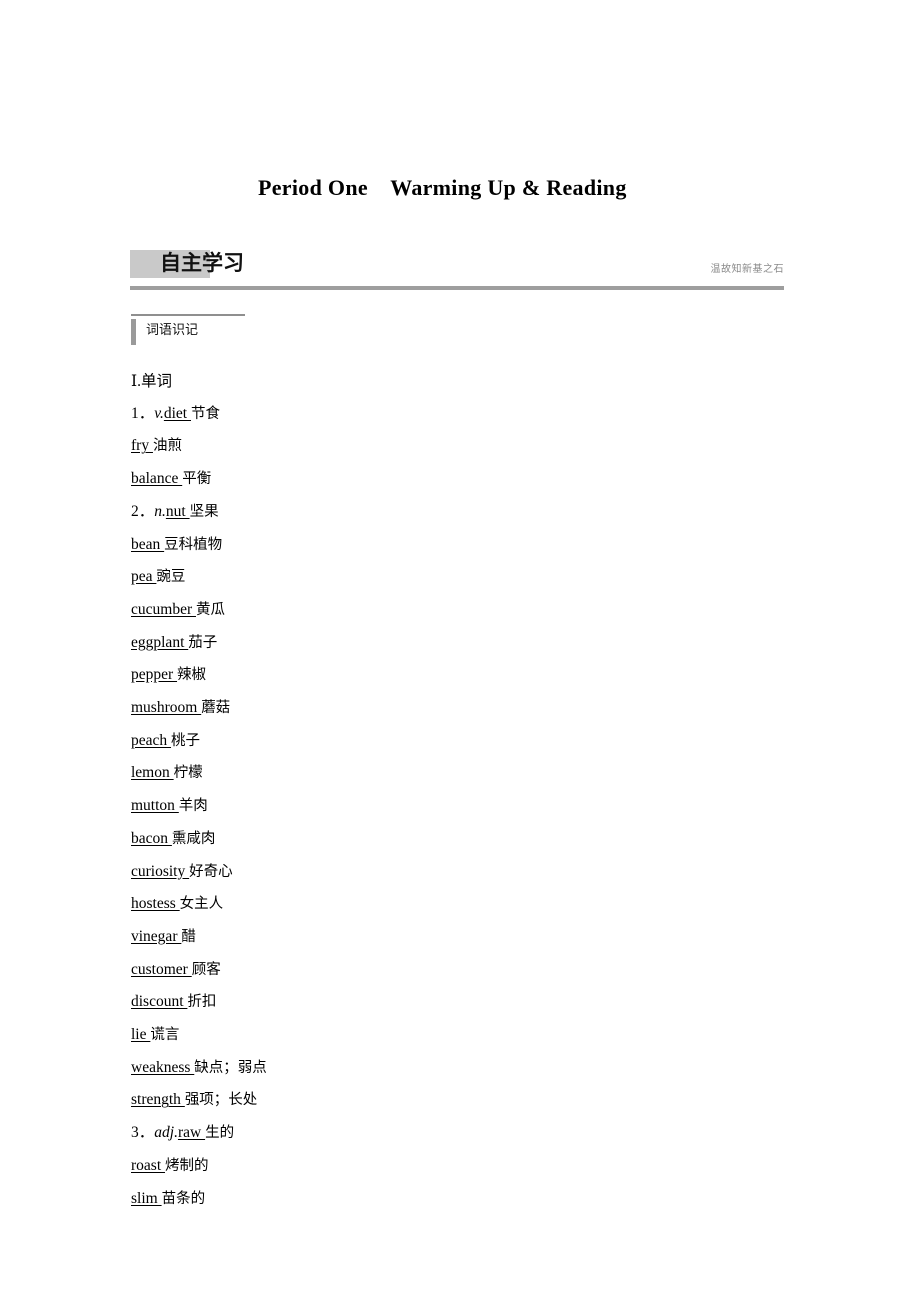  Describe the element at coordinates (461, 773) in the screenshot. I see `word-entry: lemon 柠檬` at that location.